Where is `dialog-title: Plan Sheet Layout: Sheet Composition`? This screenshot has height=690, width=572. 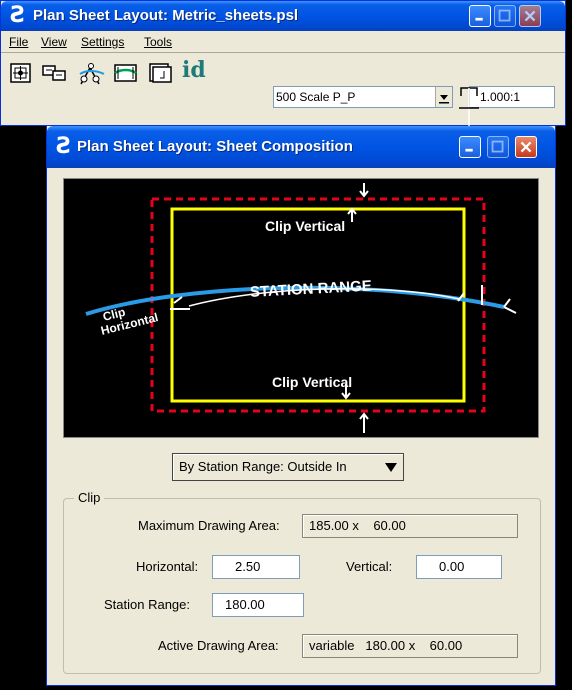
dialog-title: Plan Sheet Layout: Sheet Composition is located at coordinates (215, 146).